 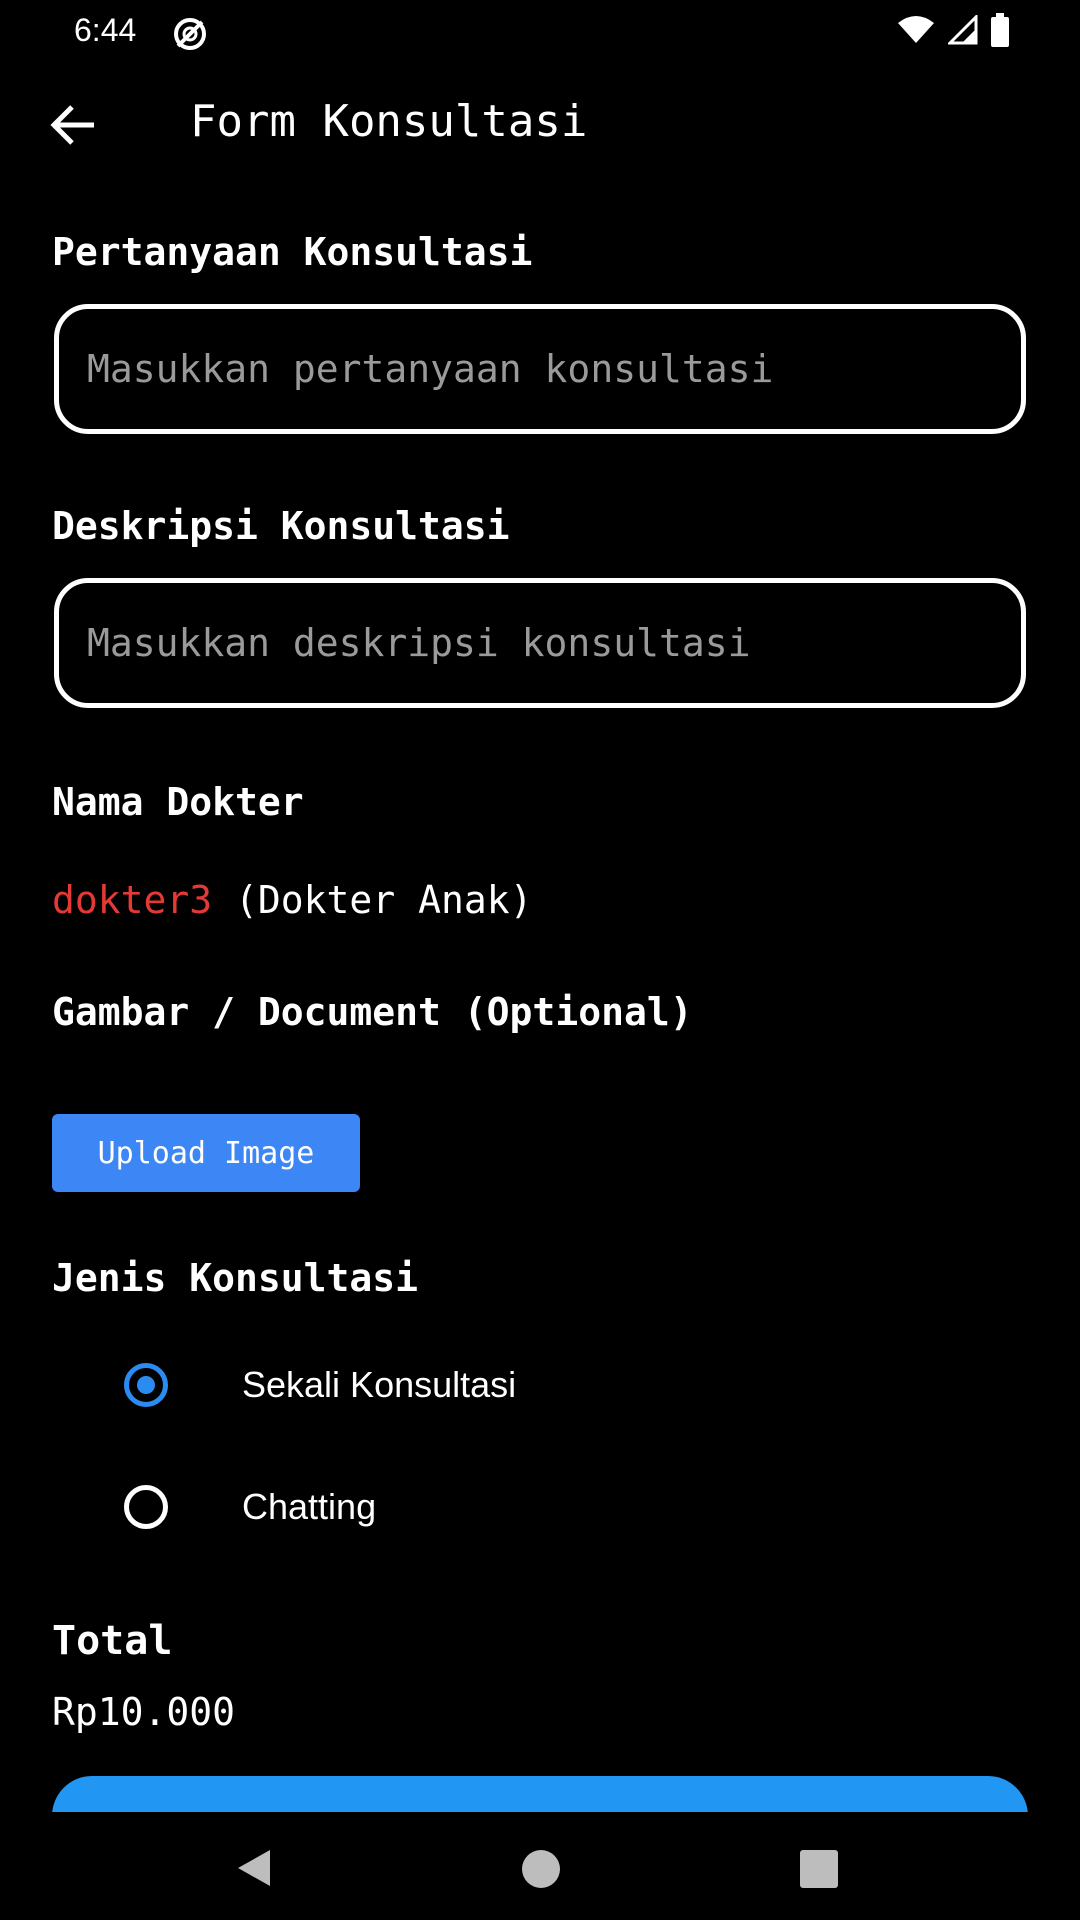 I want to click on doctor-info: dokter3 (Dokter Anak), so click(x=292, y=900).